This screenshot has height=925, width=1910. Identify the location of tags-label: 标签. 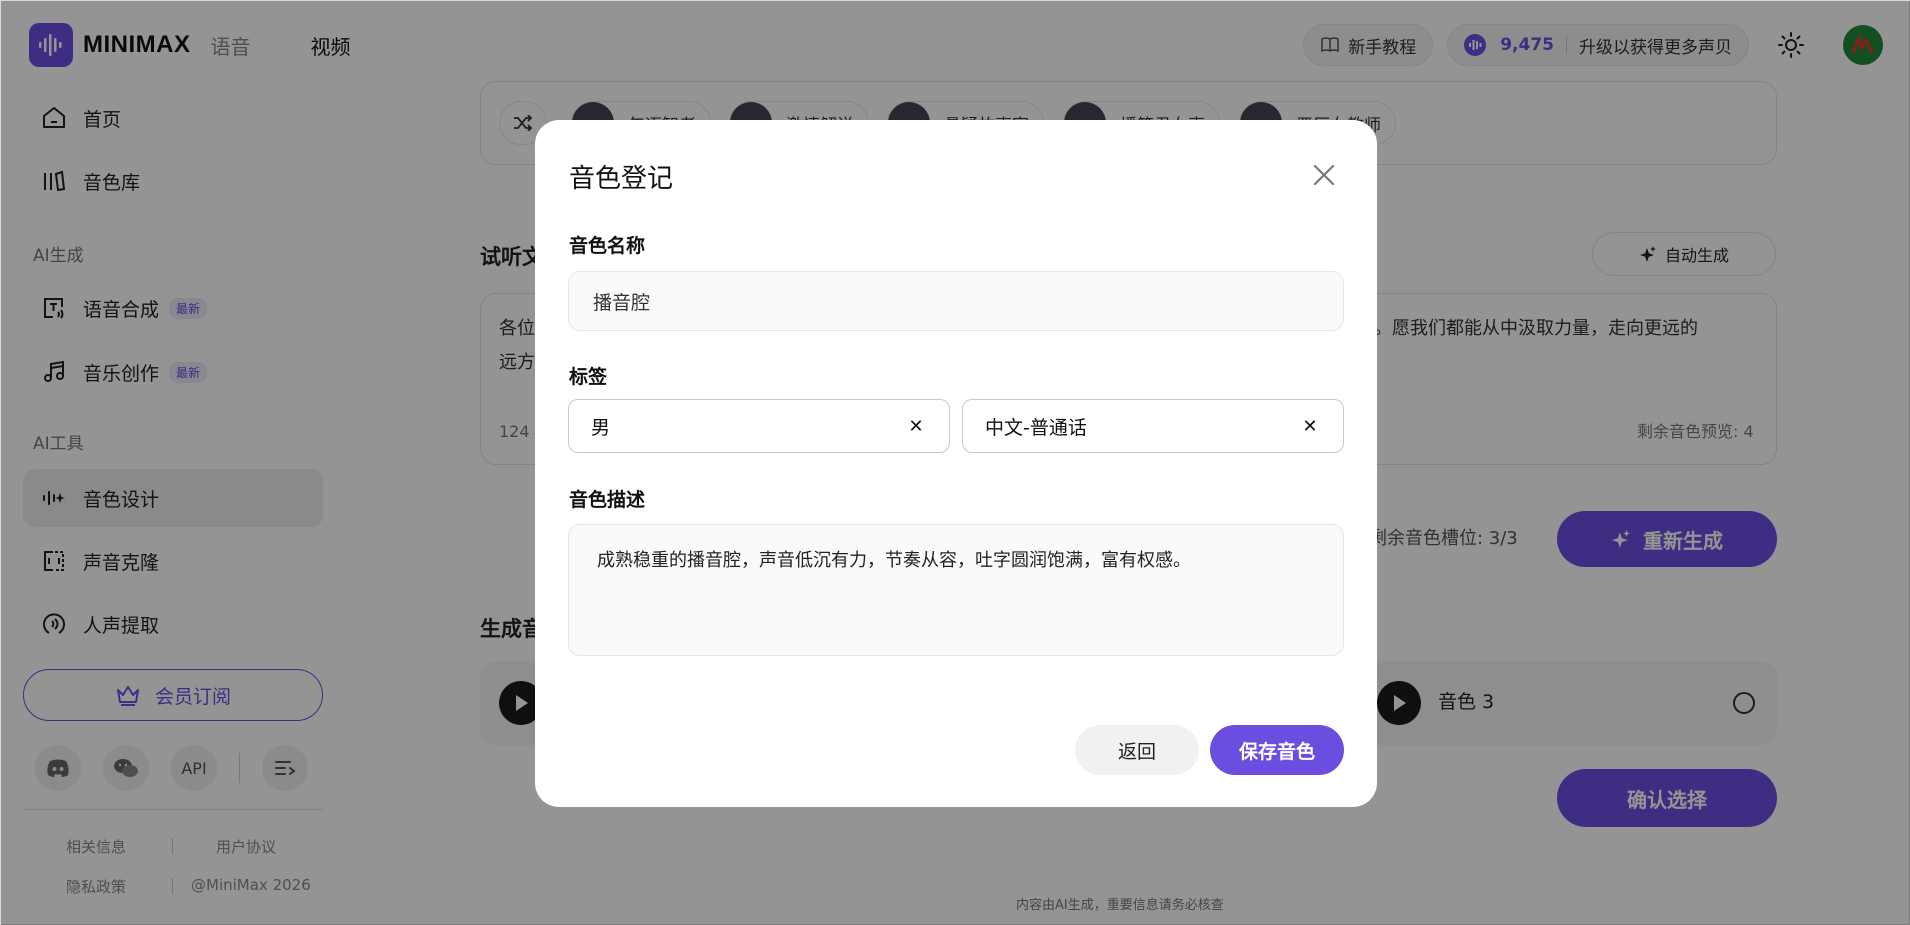
(588, 377).